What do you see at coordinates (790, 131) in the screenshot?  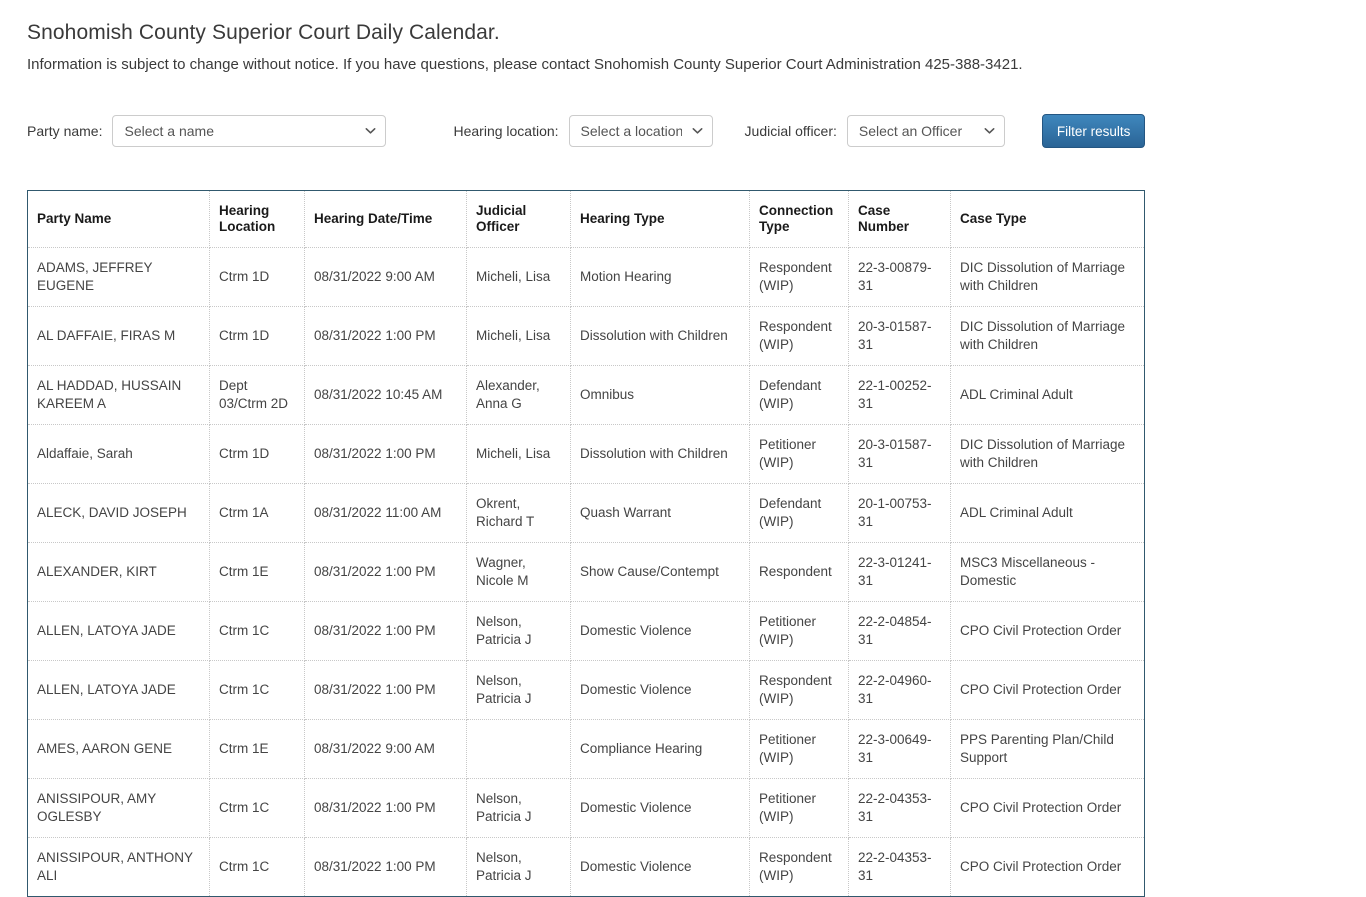 I see `judicial-officer-label: Judicial officer:` at bounding box center [790, 131].